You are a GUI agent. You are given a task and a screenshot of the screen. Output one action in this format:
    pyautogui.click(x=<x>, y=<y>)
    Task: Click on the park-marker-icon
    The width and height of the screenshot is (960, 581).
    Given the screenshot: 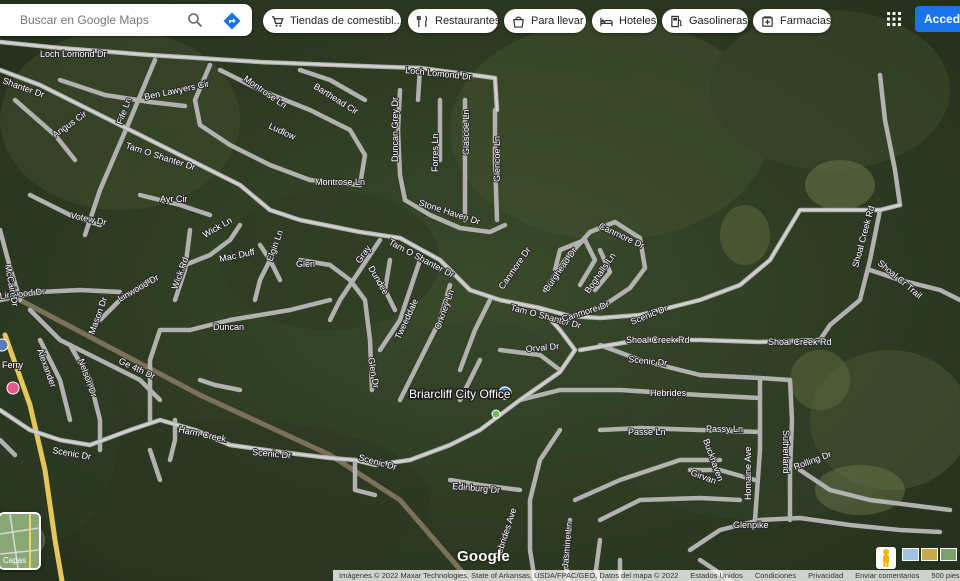 What is the action you would take?
    pyautogui.click(x=496, y=414)
    